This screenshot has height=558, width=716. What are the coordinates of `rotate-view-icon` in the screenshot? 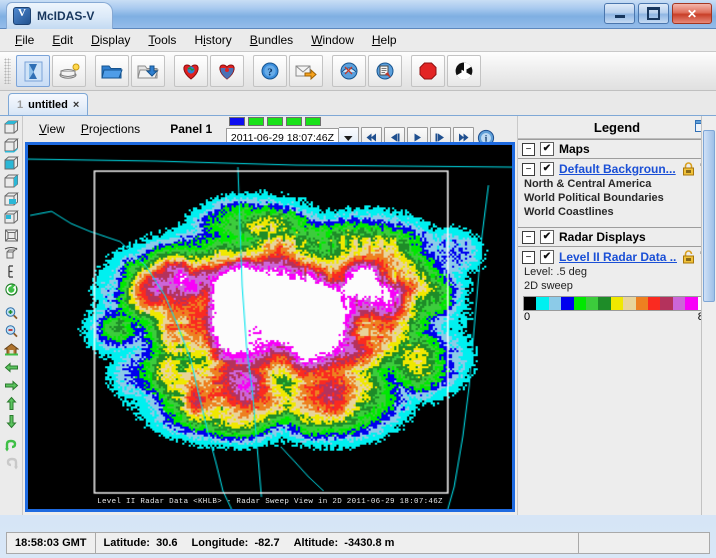 It's located at (11, 253).